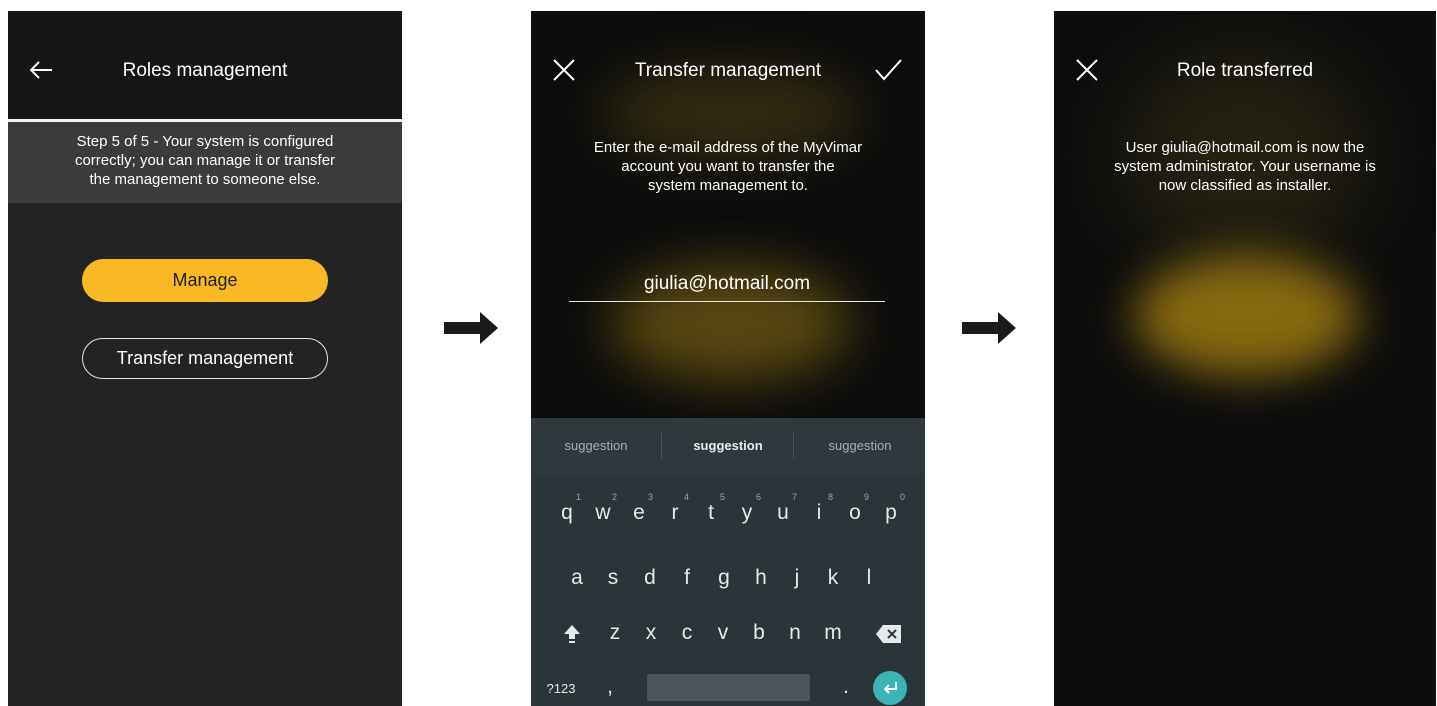  What do you see at coordinates (572, 633) in the screenshot?
I see `shift-icon` at bounding box center [572, 633].